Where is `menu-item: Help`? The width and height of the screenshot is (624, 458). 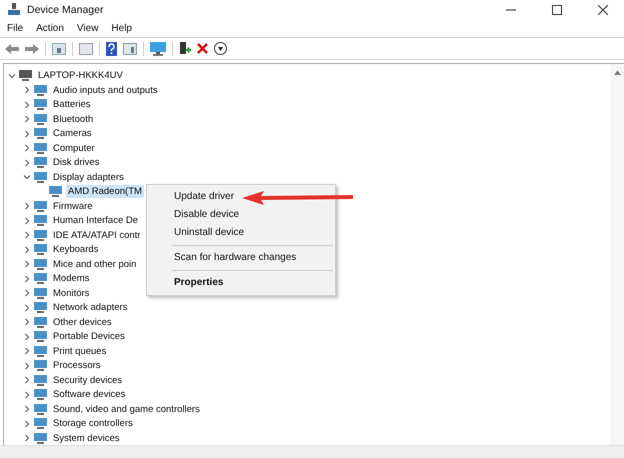 menu-item: Help is located at coordinates (121, 28).